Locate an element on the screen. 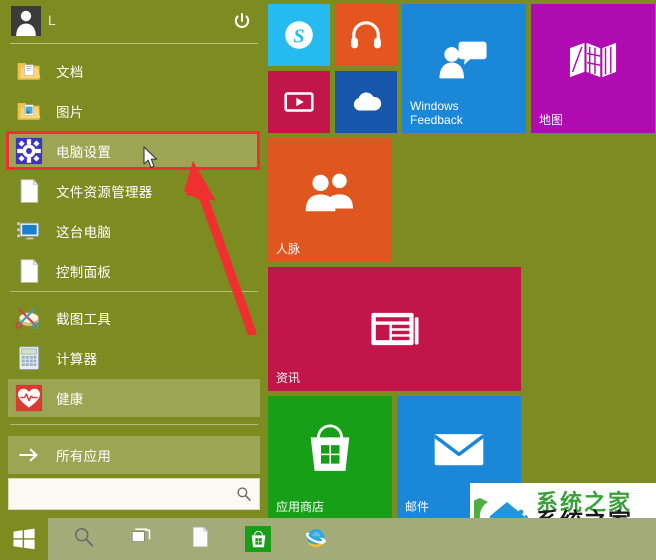 This screenshot has height=560, width=656. menu-item-5: 控制面板 is located at coordinates (134, 271).